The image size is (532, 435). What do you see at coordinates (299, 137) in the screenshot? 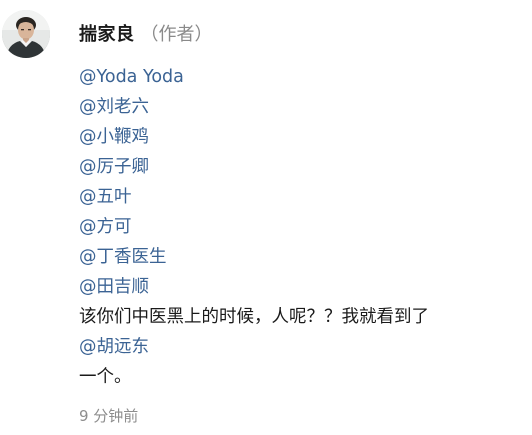
I see `mention-link: @小鞭鸡` at bounding box center [299, 137].